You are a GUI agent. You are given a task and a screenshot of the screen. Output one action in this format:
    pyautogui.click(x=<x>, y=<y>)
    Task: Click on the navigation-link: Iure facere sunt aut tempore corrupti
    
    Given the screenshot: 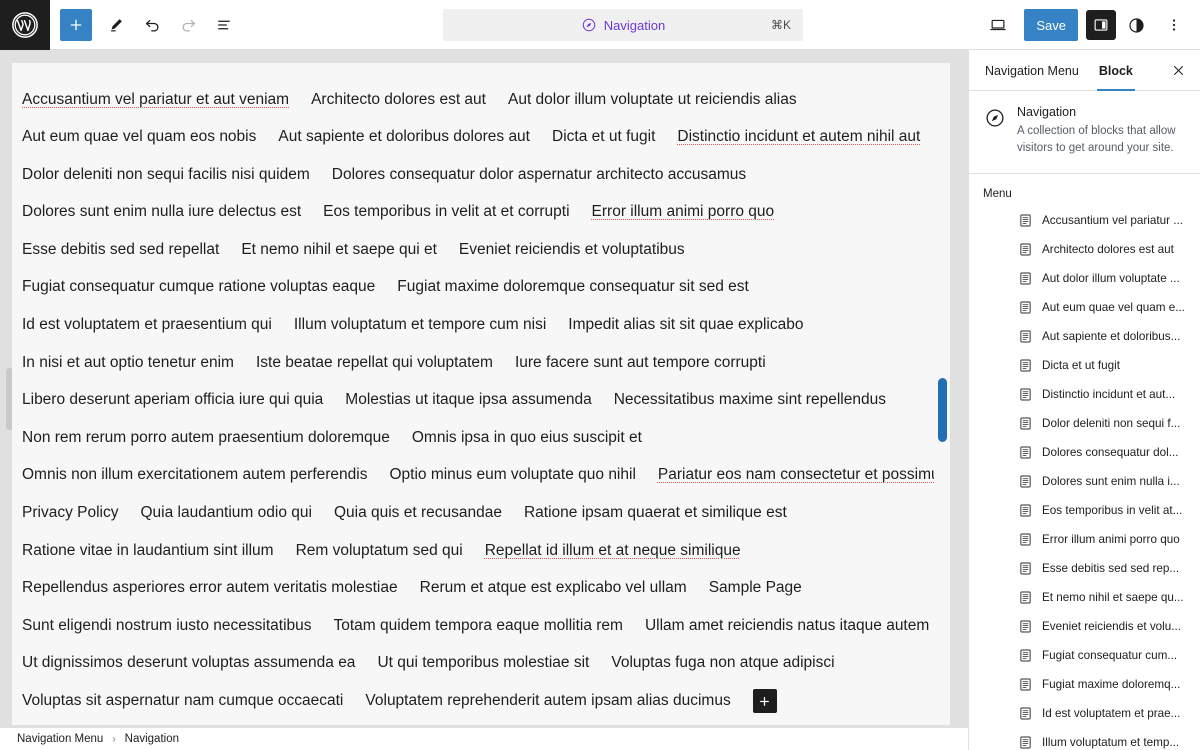 What is the action you would take?
    pyautogui.click(x=640, y=363)
    